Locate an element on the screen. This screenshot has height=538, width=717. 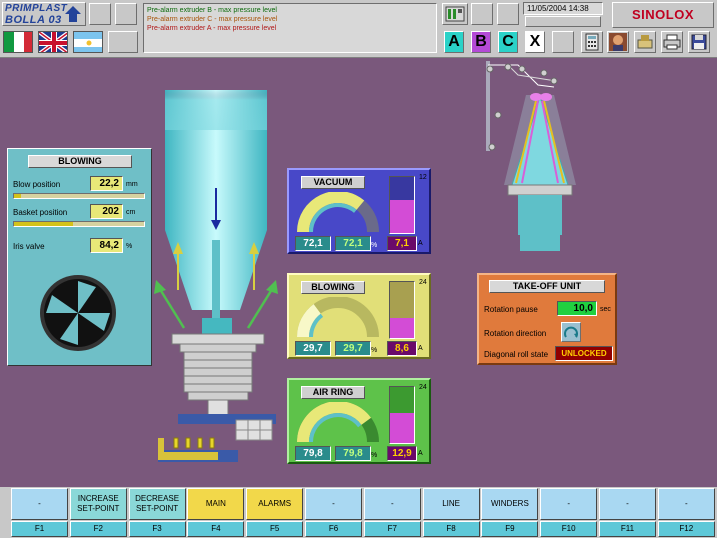
basket-position-bar is located at coordinates (79, 224).